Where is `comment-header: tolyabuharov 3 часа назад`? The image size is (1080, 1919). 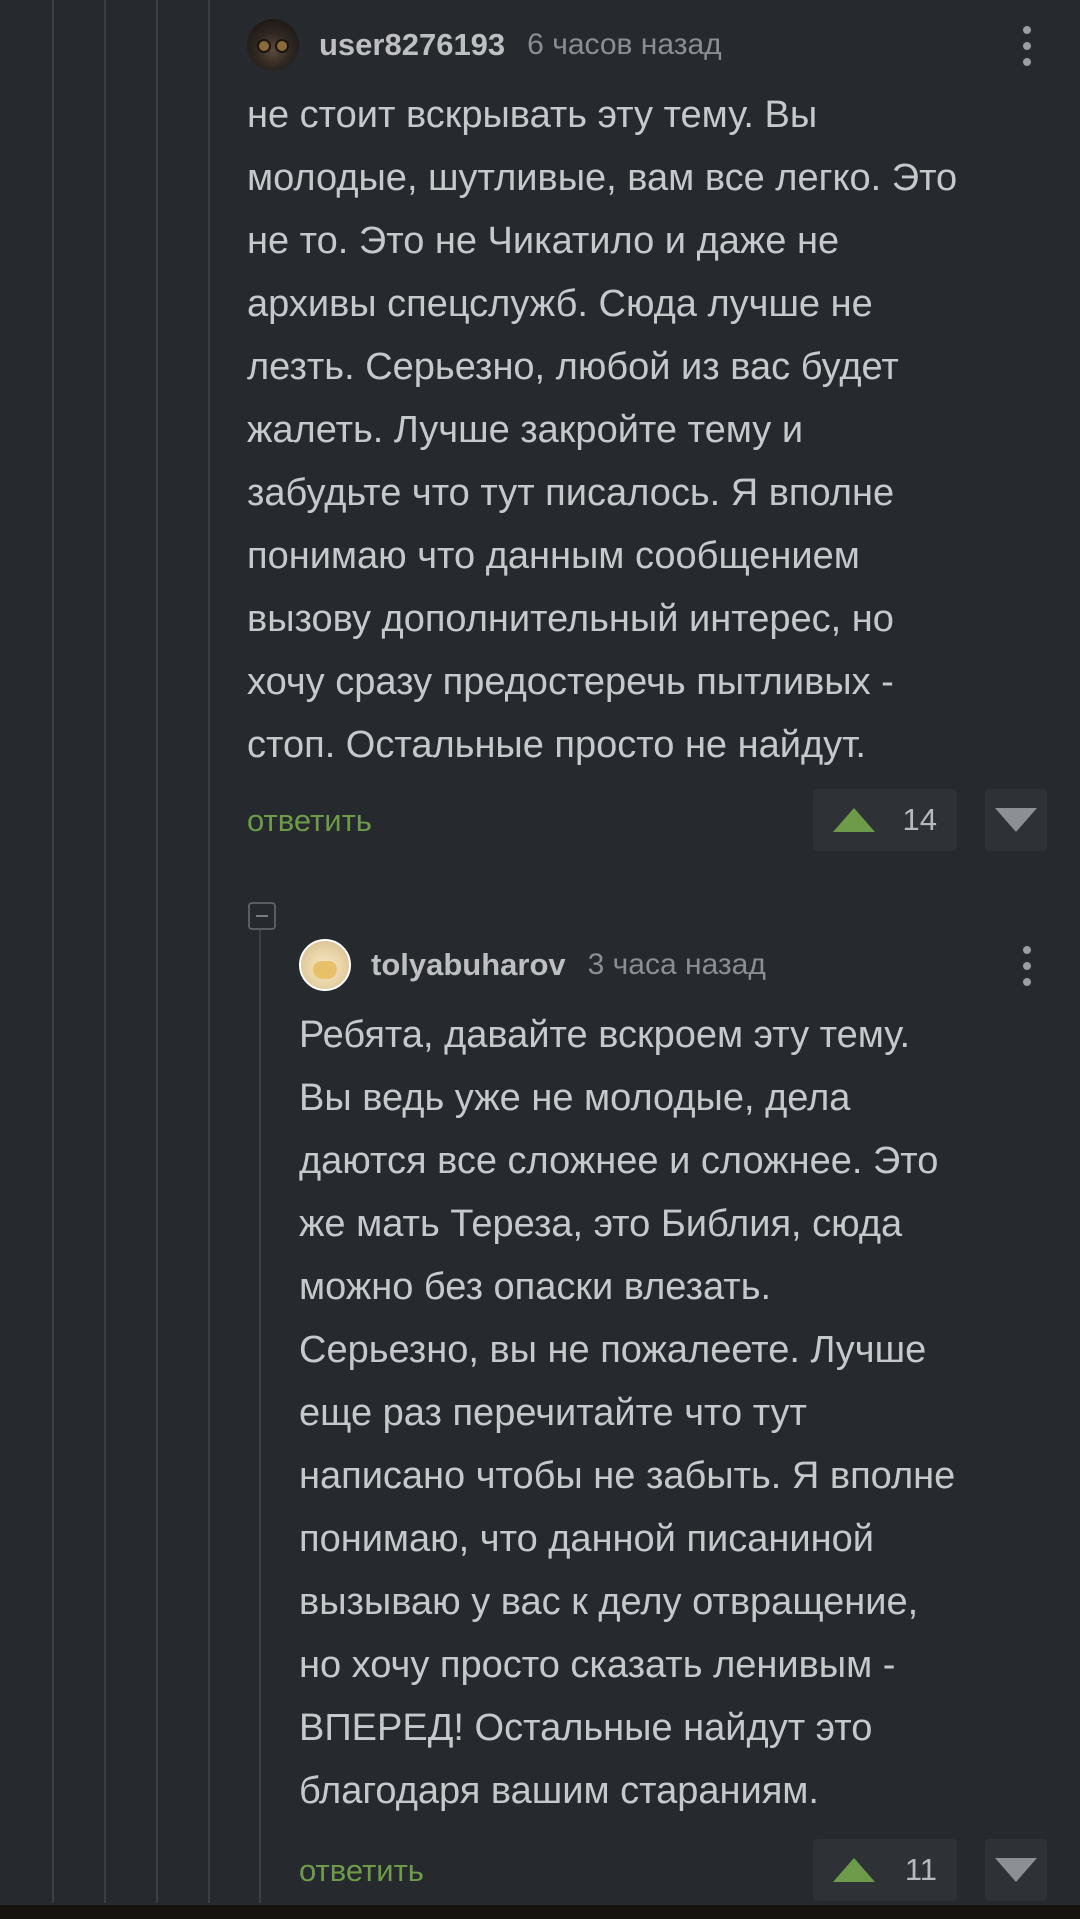 comment-header: tolyabuharov 3 часа назад is located at coordinates (673, 965).